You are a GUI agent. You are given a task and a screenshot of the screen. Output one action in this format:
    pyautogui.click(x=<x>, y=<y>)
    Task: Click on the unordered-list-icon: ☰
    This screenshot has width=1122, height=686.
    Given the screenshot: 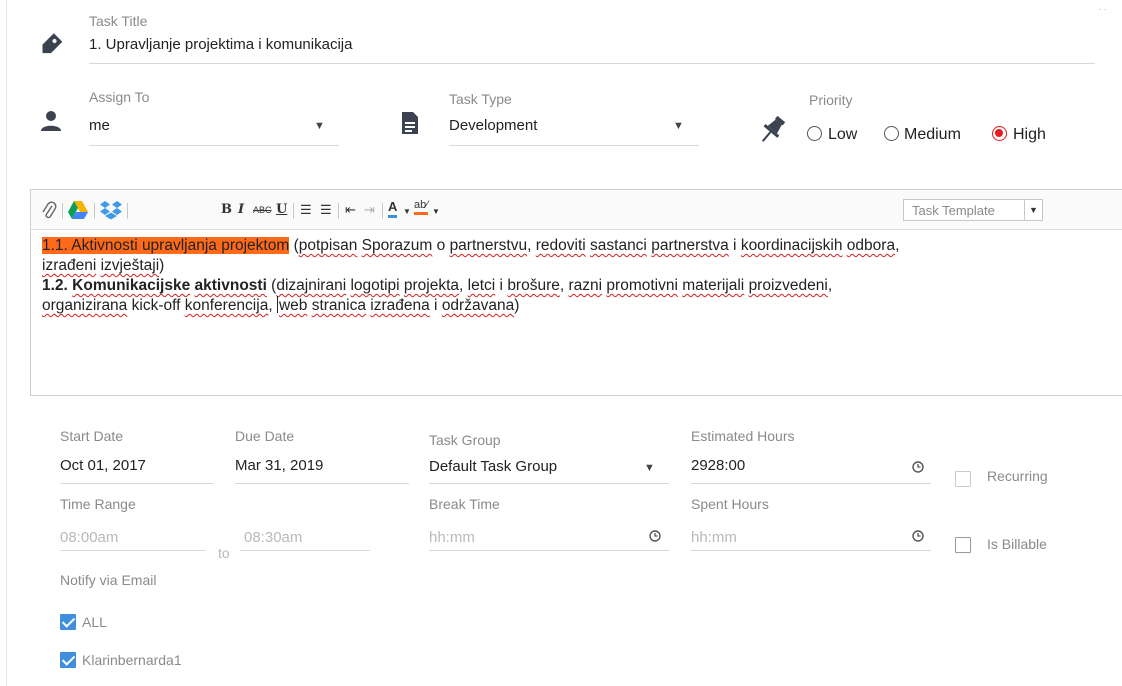 What is the action you would take?
    pyautogui.click(x=326, y=210)
    